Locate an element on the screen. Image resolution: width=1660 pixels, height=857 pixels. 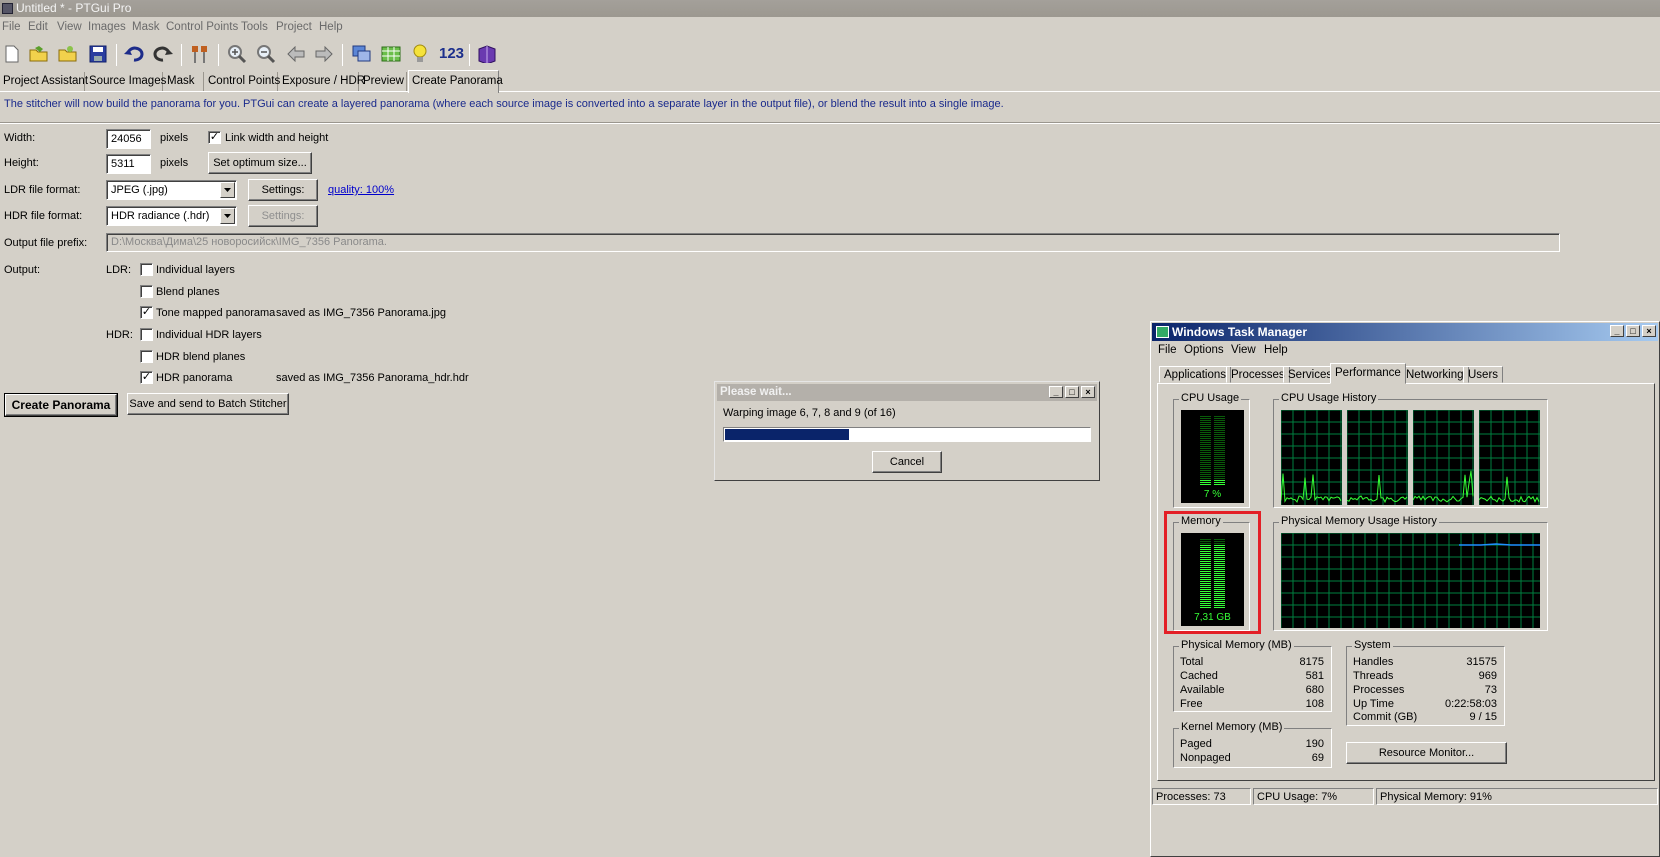
menu-file: File is located at coordinates (11, 27).